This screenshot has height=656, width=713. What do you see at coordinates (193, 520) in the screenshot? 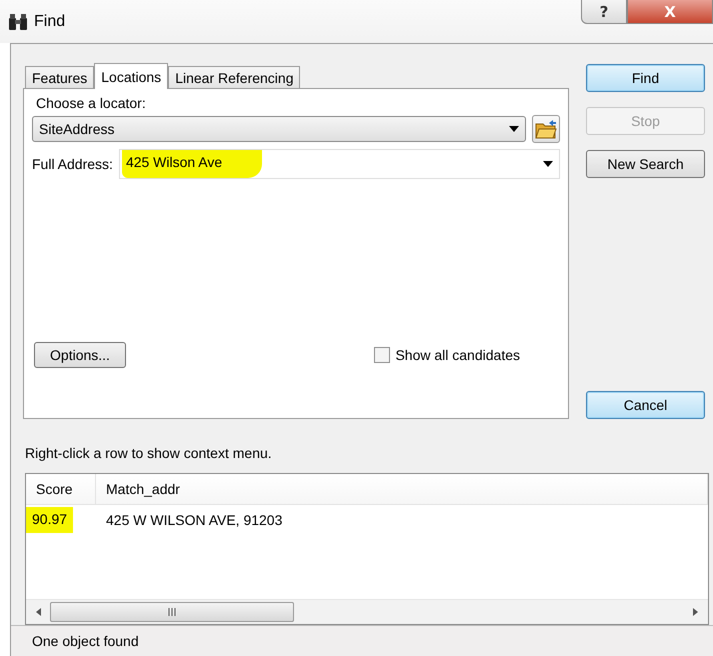
I see `table-cell-text: 425 W WILSON AVE, 91203` at bounding box center [193, 520].